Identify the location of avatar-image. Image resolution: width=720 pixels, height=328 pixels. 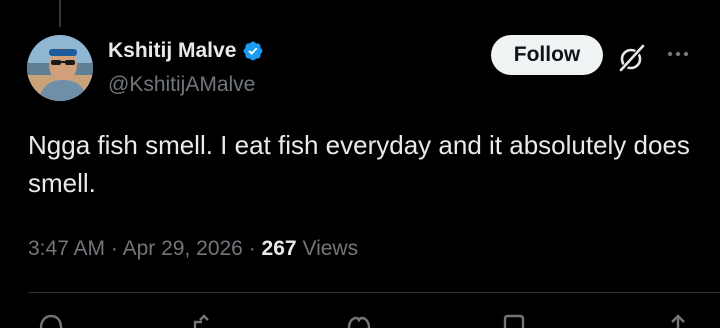
(60, 68).